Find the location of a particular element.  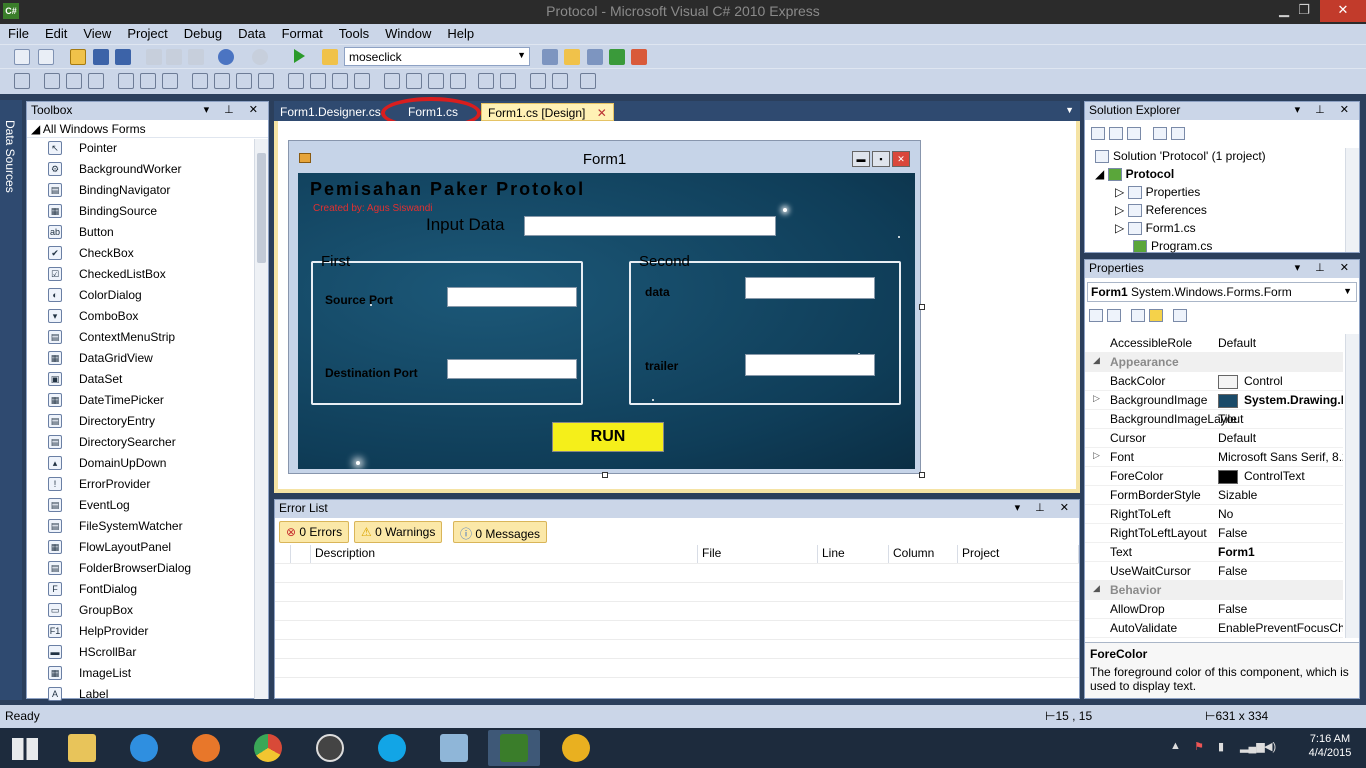

toolbox-icon is located at coordinates (639, 57).